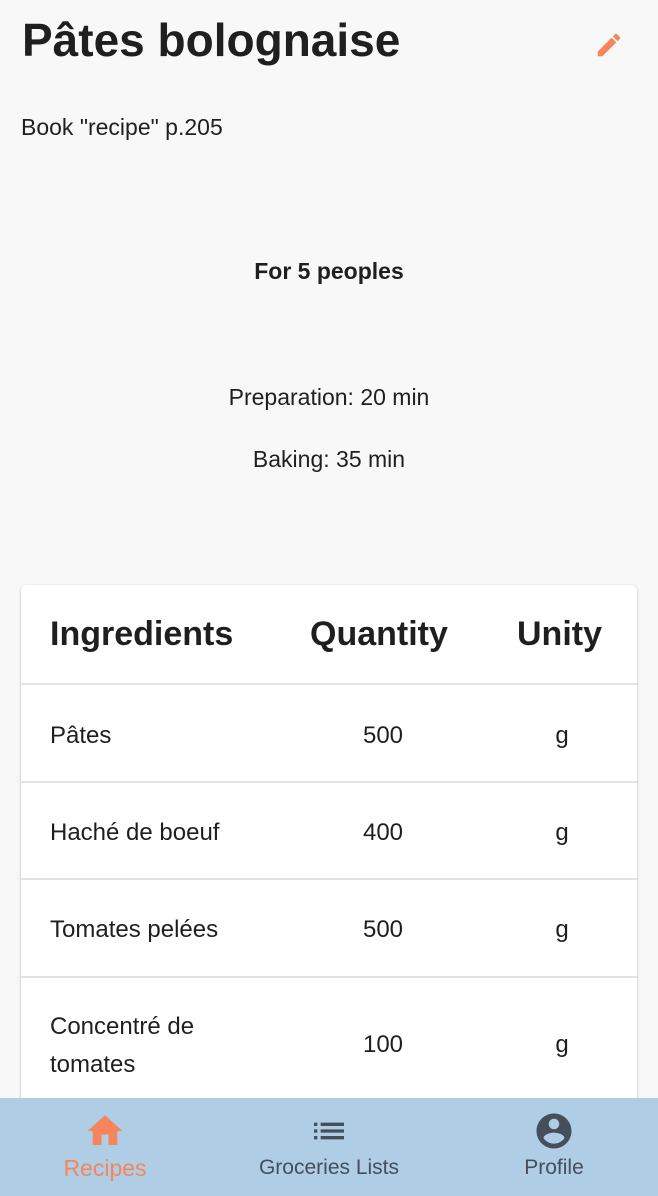 This screenshot has height=1196, width=658. What do you see at coordinates (329, 1131) in the screenshot?
I see `list-icon` at bounding box center [329, 1131].